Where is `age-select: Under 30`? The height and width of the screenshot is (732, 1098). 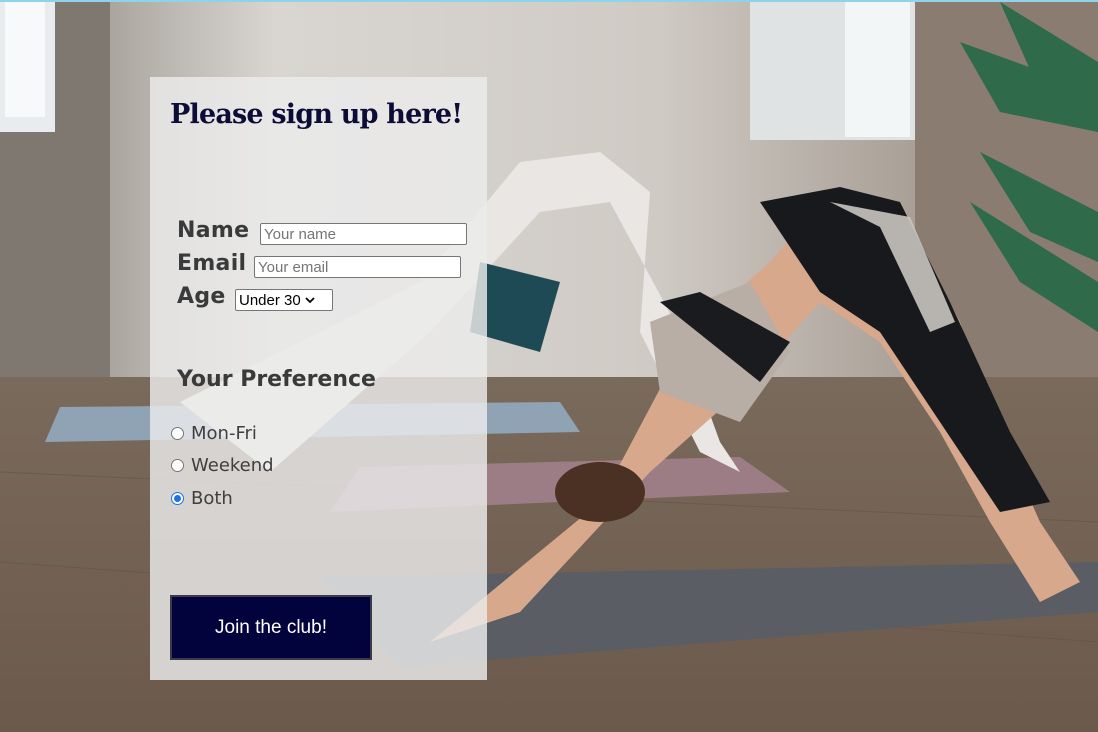 age-select: Under 30 is located at coordinates (284, 300).